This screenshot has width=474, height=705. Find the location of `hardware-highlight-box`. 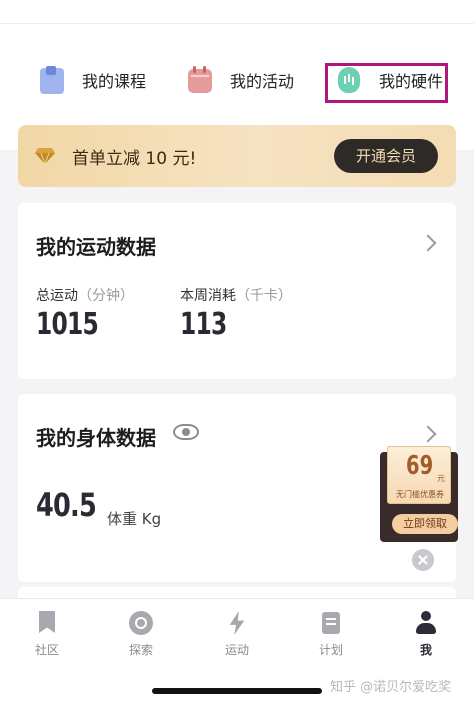

hardware-highlight-box is located at coordinates (386, 83).